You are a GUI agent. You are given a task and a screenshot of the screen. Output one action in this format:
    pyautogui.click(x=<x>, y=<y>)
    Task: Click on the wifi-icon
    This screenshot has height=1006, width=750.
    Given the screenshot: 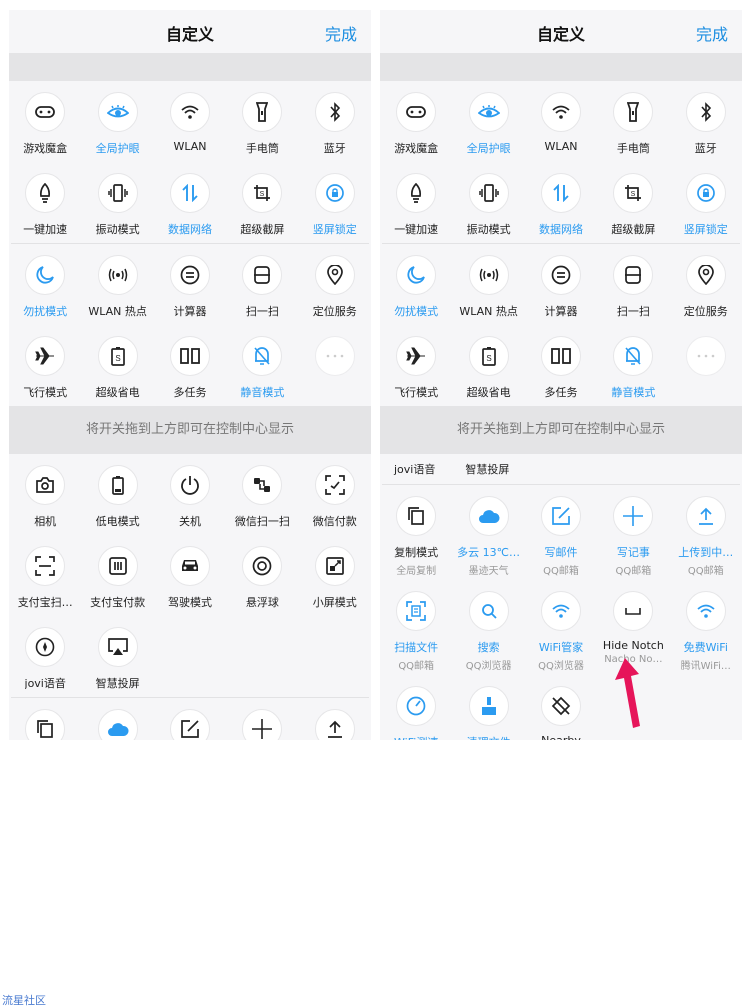 What is the action you would take?
    pyautogui.click(x=560, y=112)
    